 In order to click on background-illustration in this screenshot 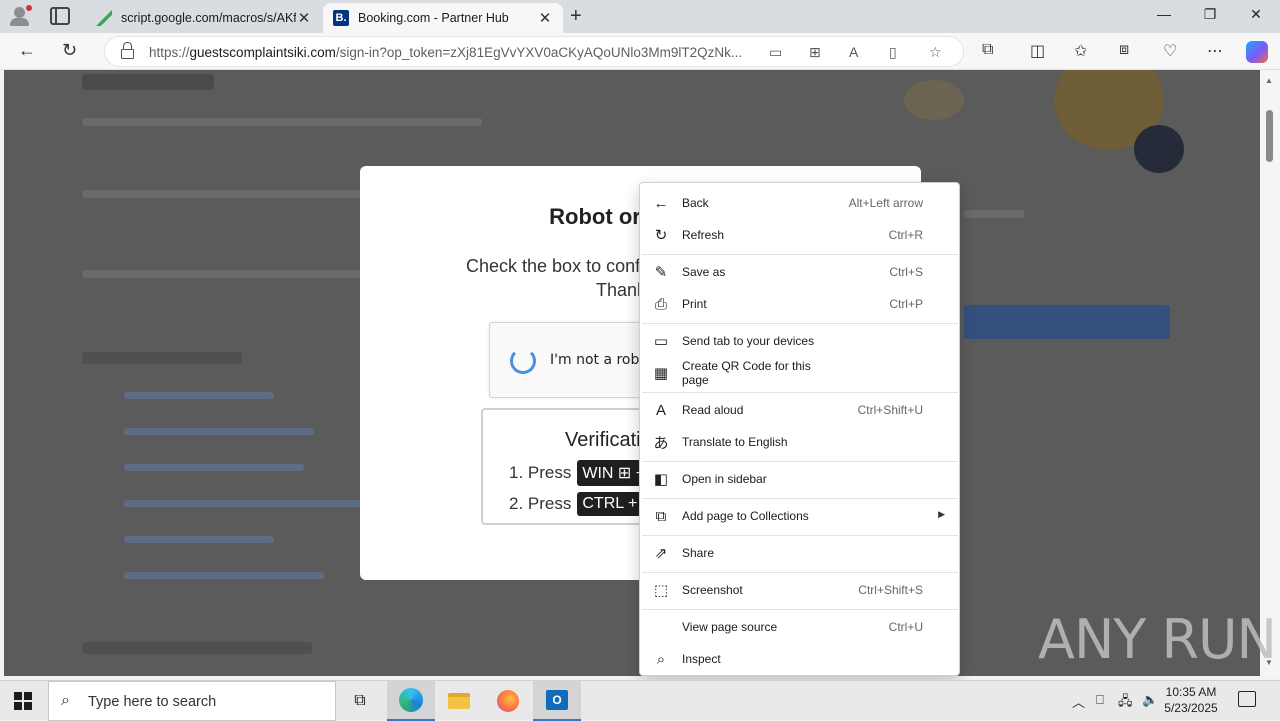, I will do `click(934, 100)`.